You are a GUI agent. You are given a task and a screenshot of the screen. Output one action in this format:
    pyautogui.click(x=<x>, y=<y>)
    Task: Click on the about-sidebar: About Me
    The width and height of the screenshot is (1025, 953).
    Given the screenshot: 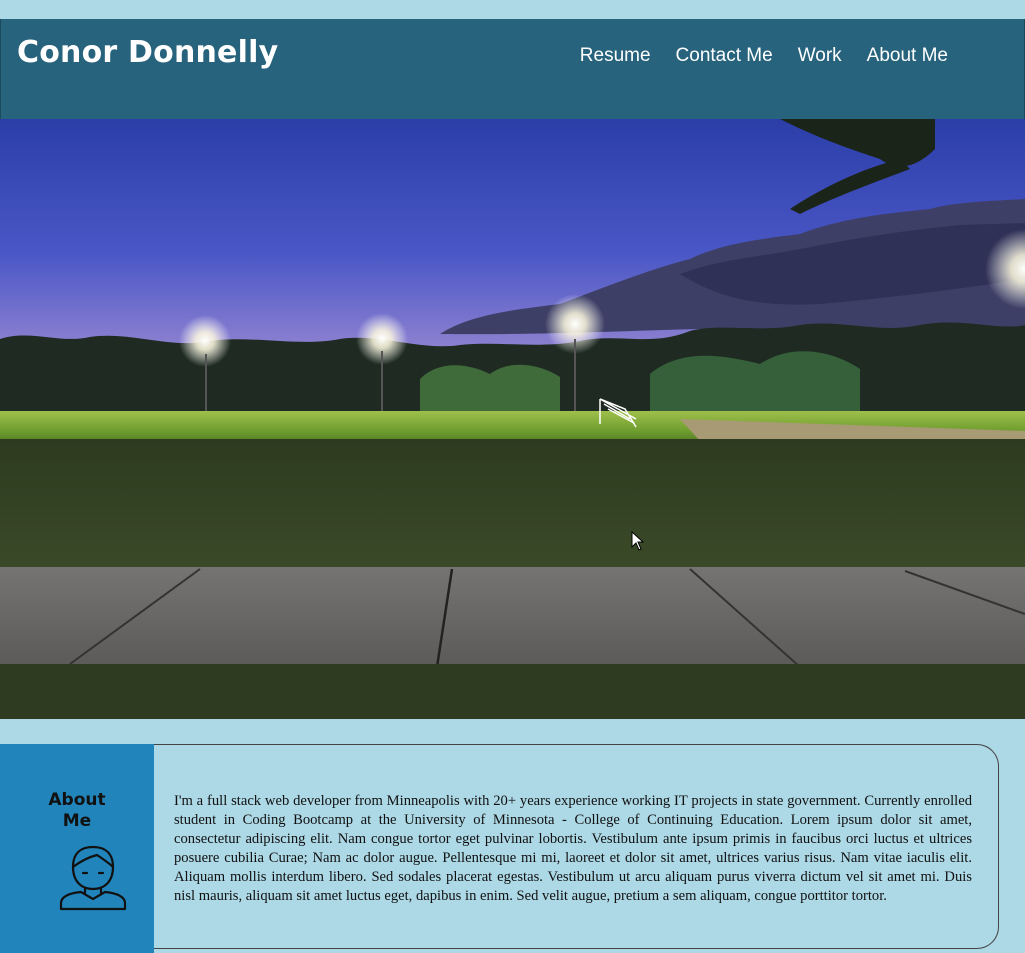 What is the action you would take?
    pyautogui.click(x=77, y=848)
    